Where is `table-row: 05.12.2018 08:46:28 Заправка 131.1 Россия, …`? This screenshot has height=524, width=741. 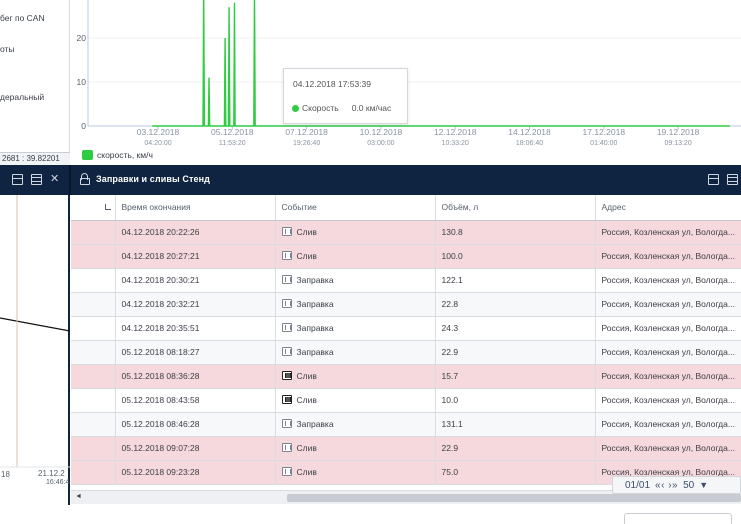
table-row: 05.12.2018 08:46:28 Заправка 131.1 Россия, … is located at coordinates (406, 424).